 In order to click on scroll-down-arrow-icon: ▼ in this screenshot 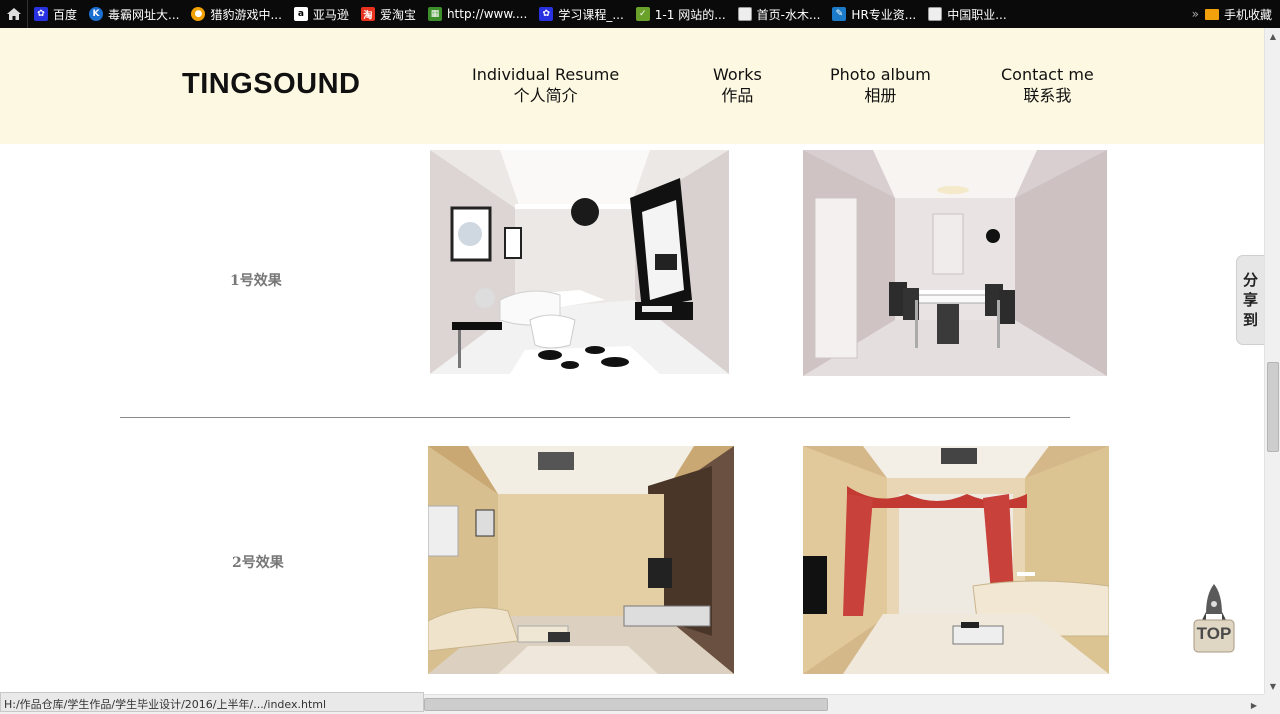, I will do `click(1272, 686)`.